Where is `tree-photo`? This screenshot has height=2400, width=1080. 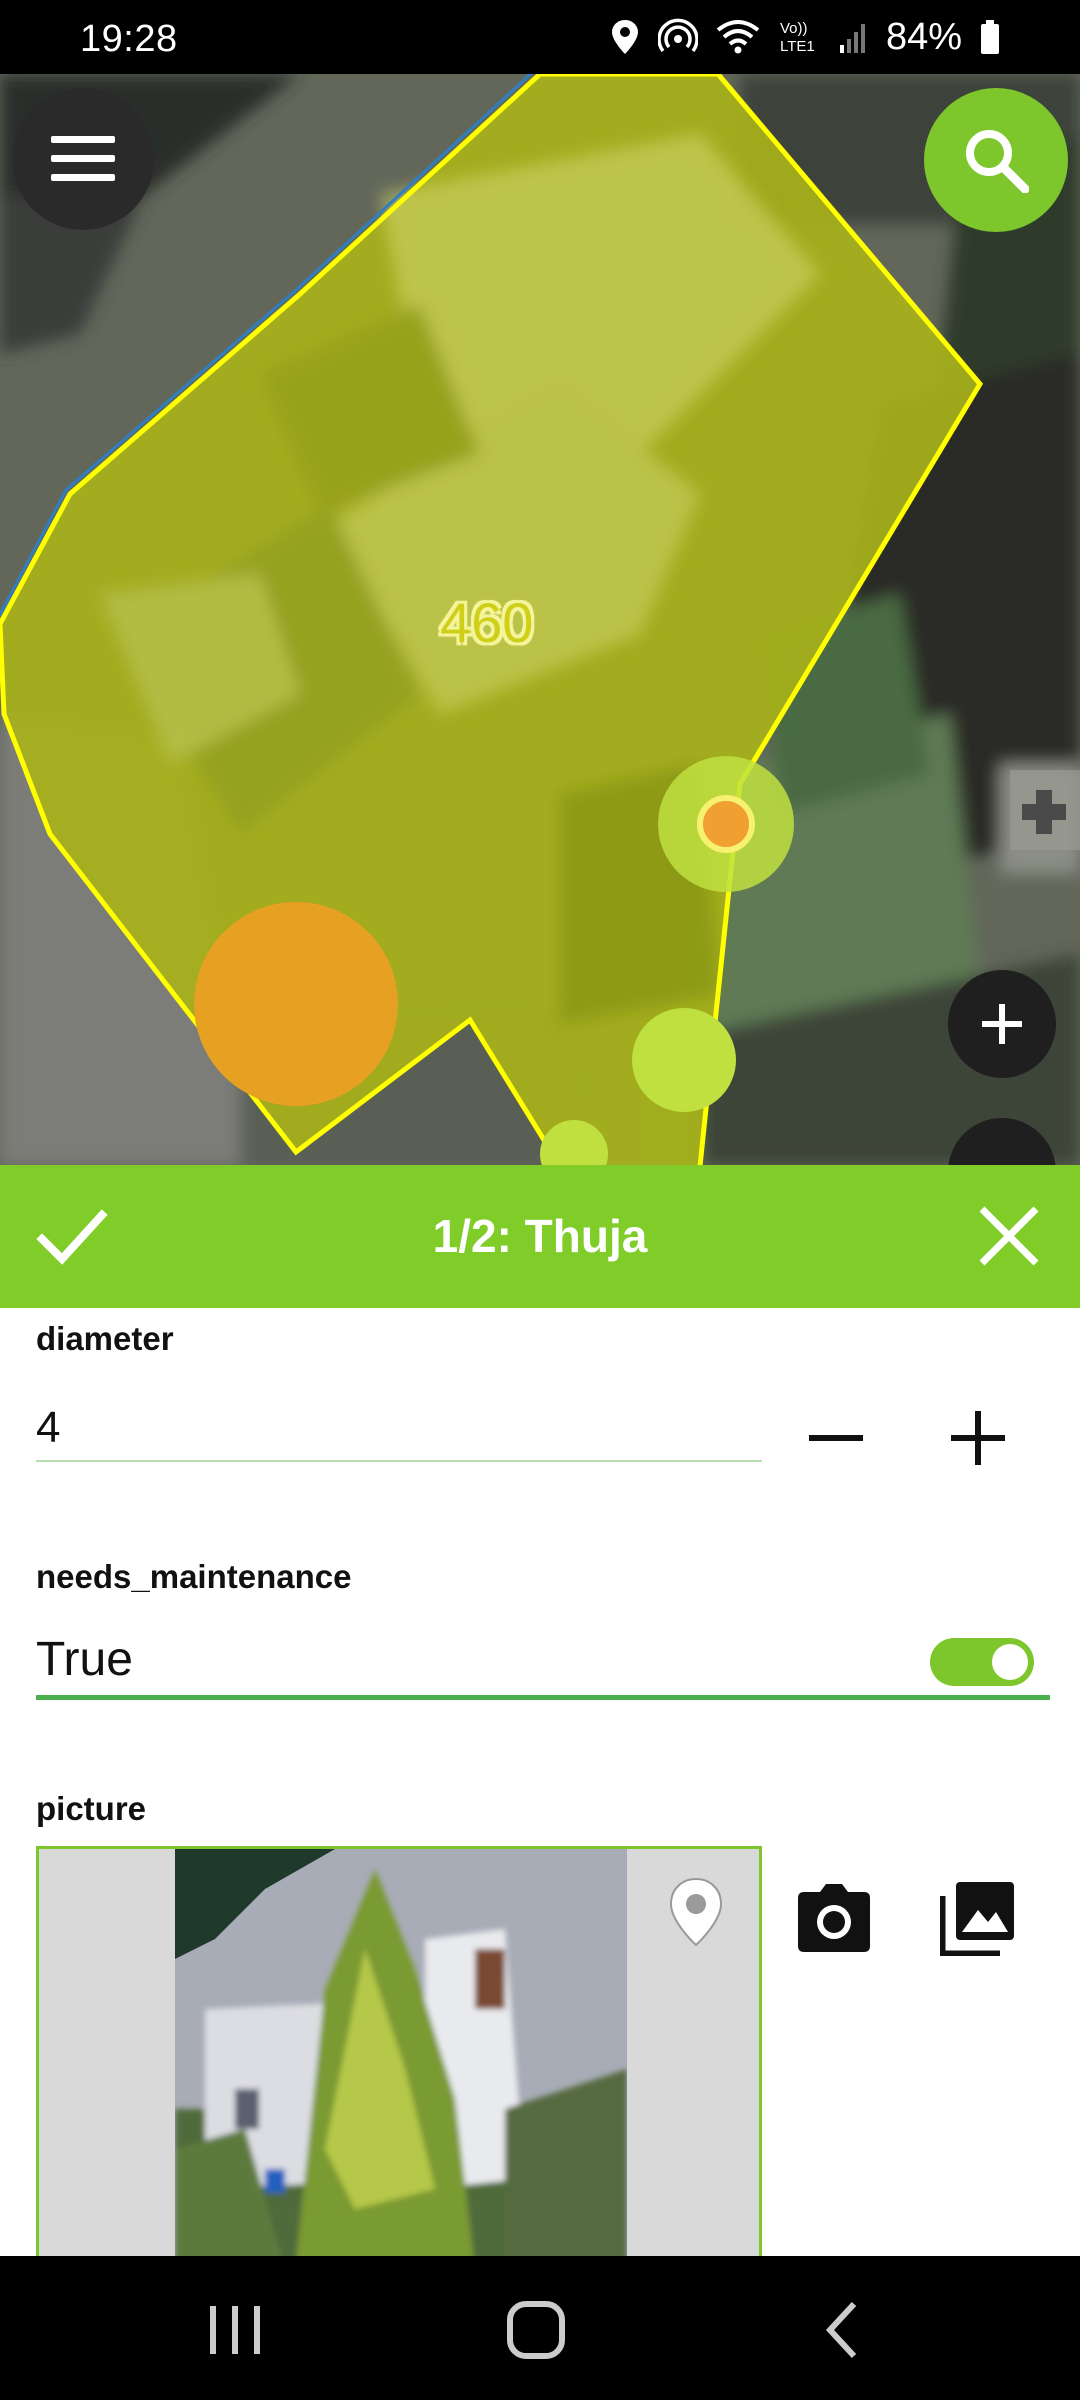 tree-photo is located at coordinates (401, 2052).